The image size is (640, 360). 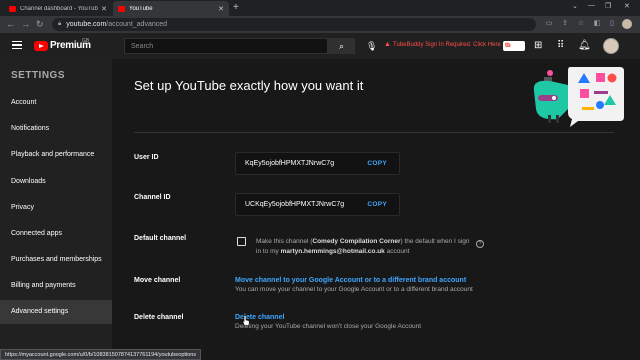 I want to click on user-id-value: KqEy5ojobfHPMXTJNrwC7g, so click(x=290, y=163).